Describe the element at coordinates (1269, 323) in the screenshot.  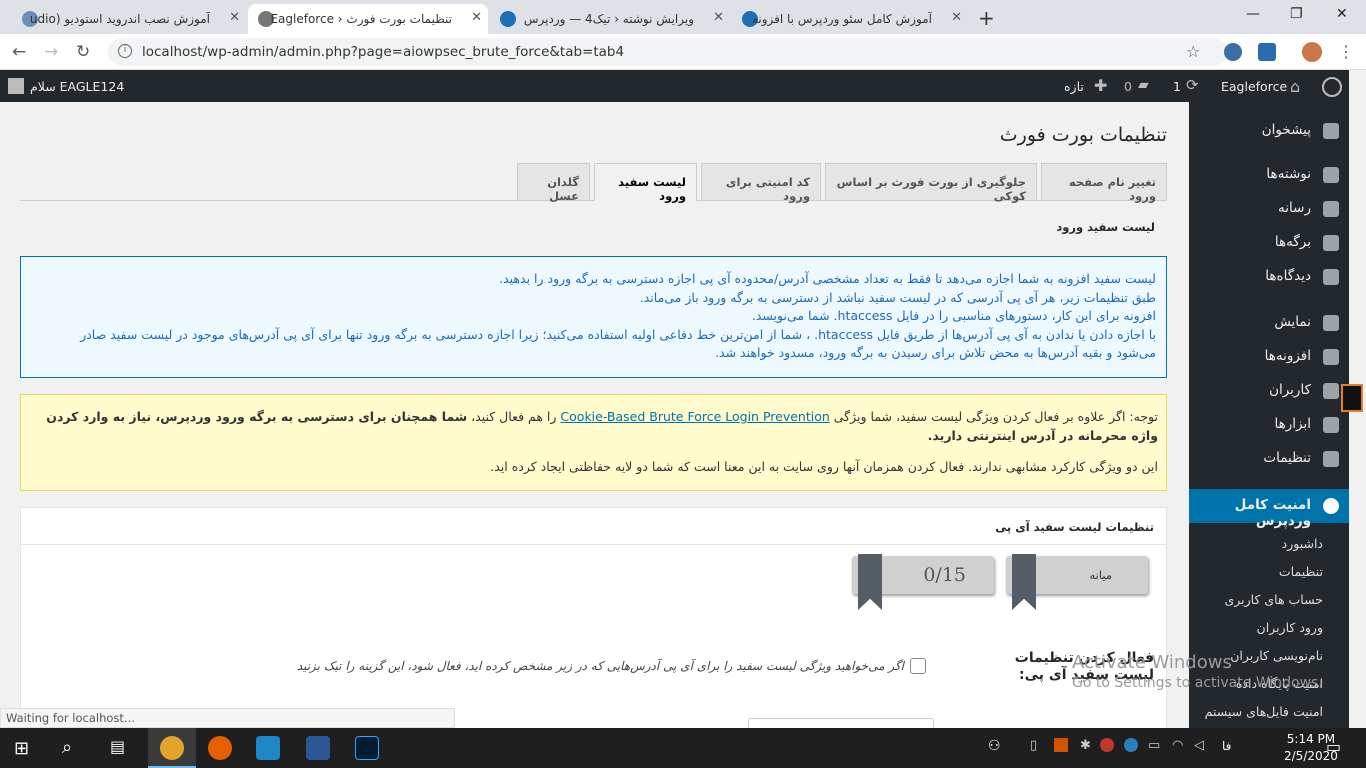
I see `menu-item-appearance: نمایش` at that location.